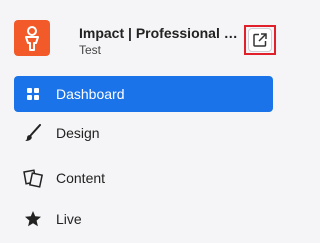  What do you see at coordinates (33, 219) in the screenshot?
I see `star-icon` at bounding box center [33, 219].